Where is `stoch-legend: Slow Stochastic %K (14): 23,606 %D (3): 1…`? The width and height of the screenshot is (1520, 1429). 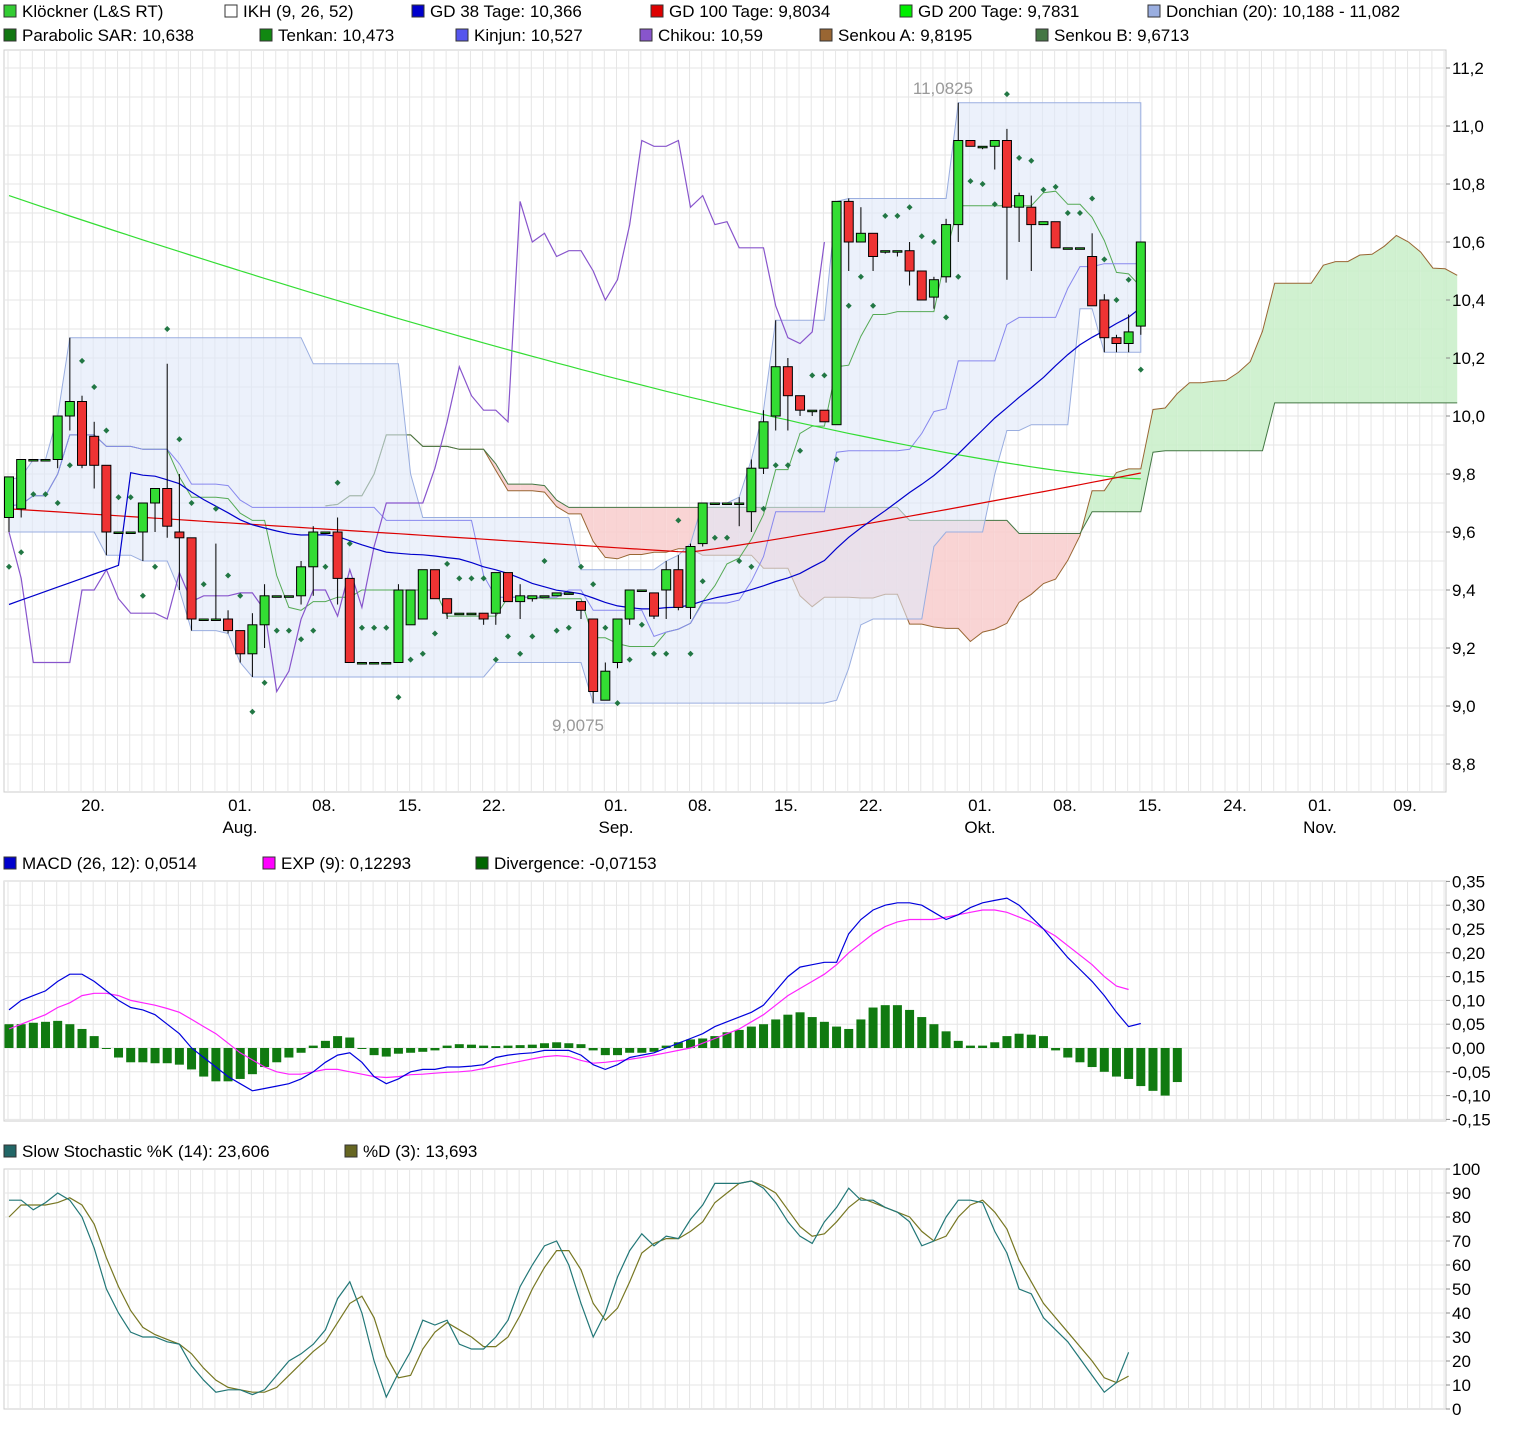
stoch-legend: Slow Stochastic %K (14): 23,606 %D (3): 1… is located at coordinates (240, 1151).